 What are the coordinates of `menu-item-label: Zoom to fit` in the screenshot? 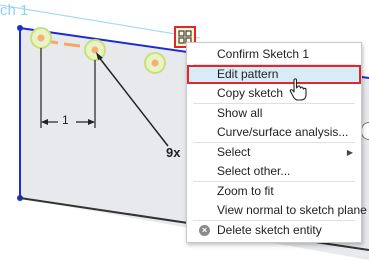 It's located at (245, 191).